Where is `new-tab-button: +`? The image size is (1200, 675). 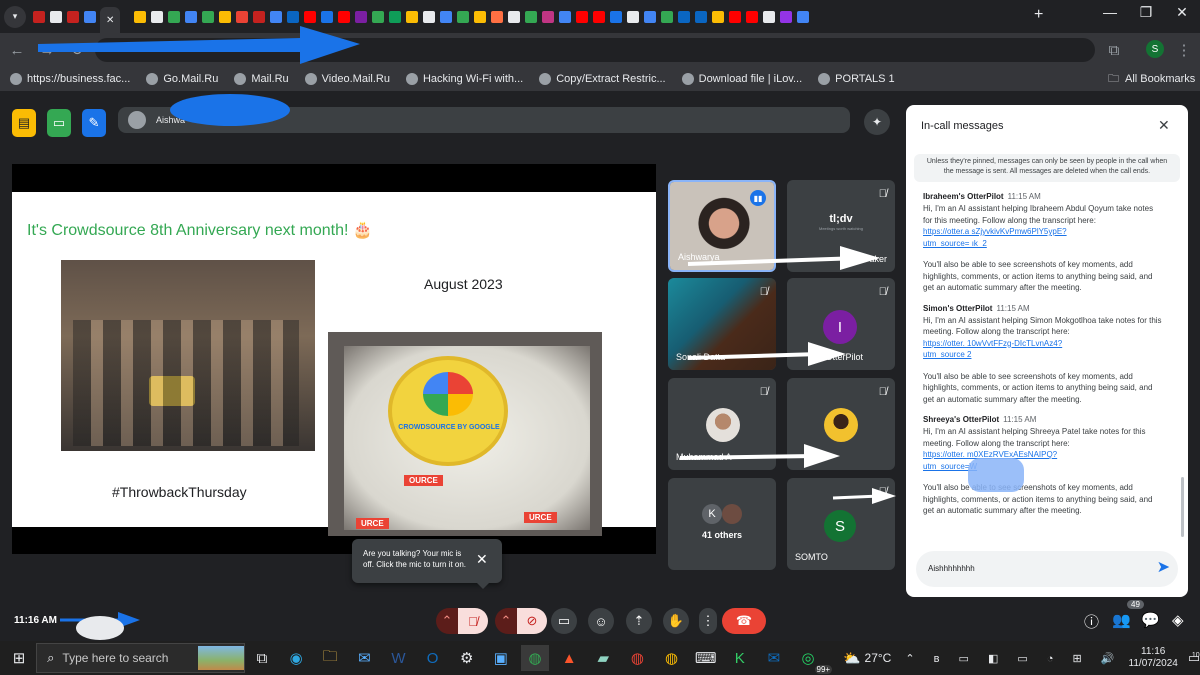 new-tab-button: + is located at coordinates (1038, 15).